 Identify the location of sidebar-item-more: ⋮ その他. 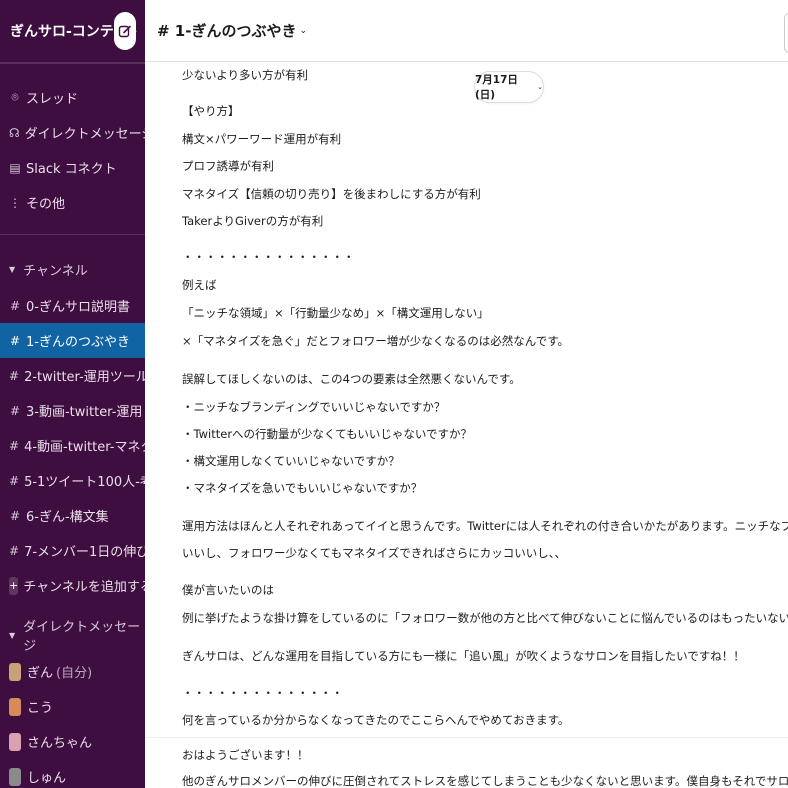
(72, 202).